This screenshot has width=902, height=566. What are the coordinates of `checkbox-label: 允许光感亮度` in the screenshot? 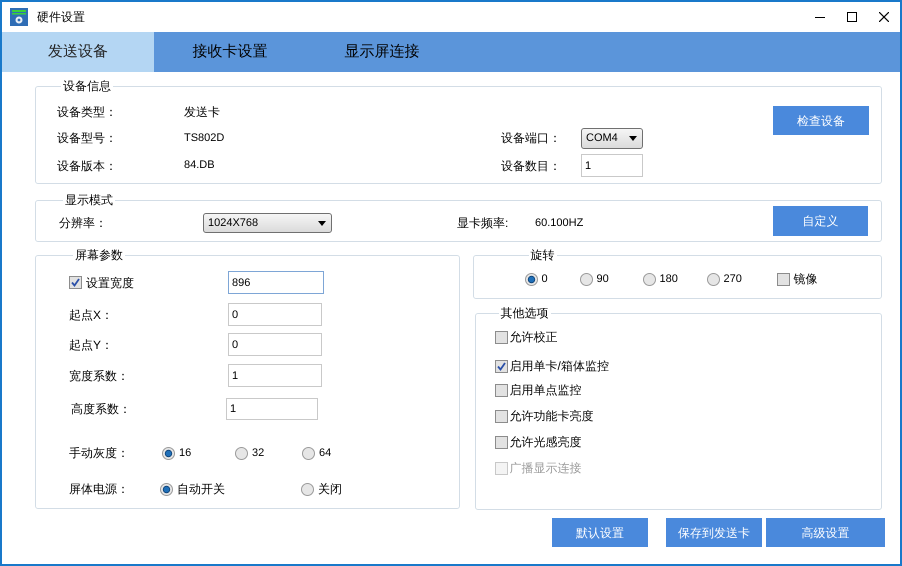 It's located at (546, 442).